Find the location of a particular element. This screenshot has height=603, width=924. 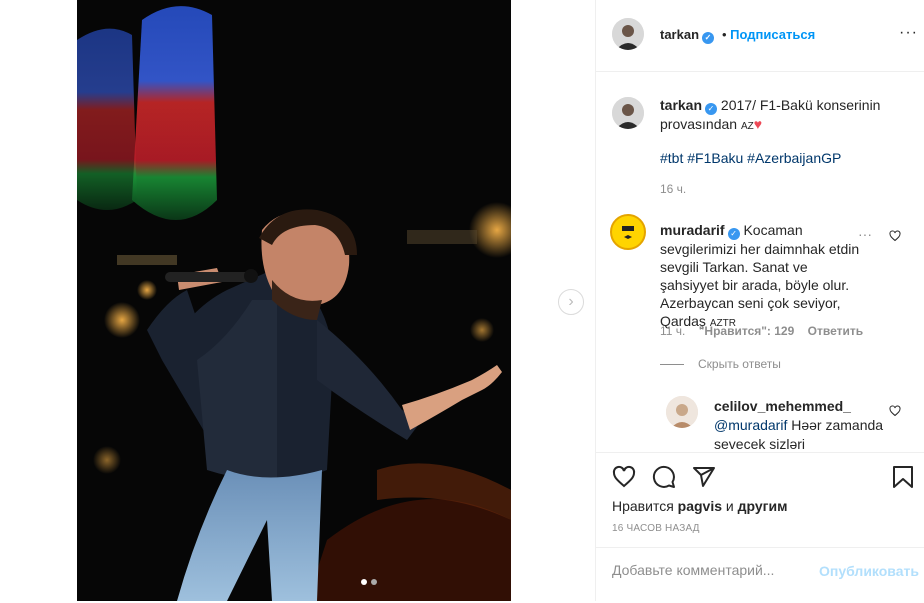

comment-icon is located at coordinates (664, 477).